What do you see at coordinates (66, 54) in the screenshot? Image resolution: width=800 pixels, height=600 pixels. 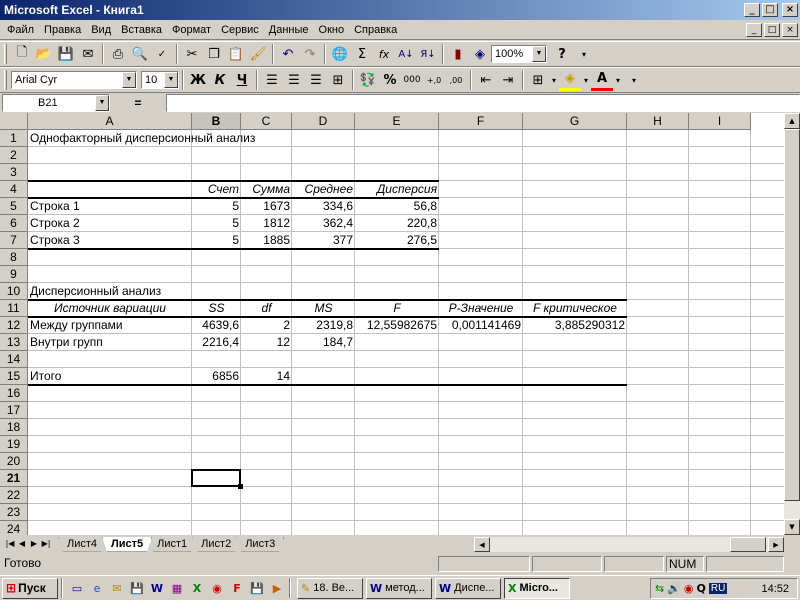 I see `save-icon: 💾` at bounding box center [66, 54].